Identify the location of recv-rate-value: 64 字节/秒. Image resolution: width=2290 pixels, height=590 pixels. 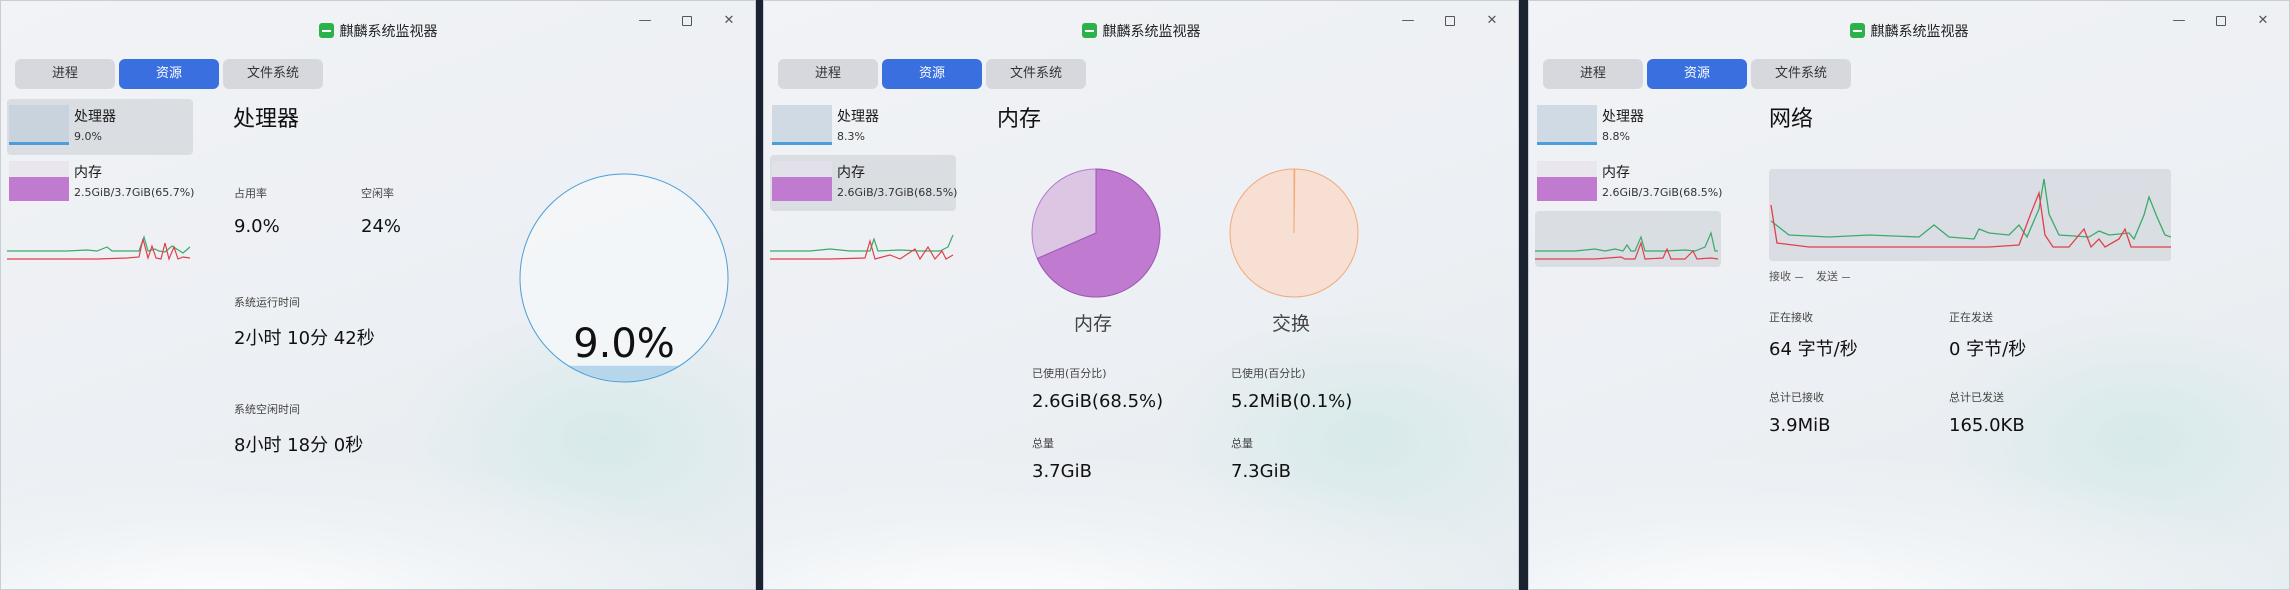
(1813, 349).